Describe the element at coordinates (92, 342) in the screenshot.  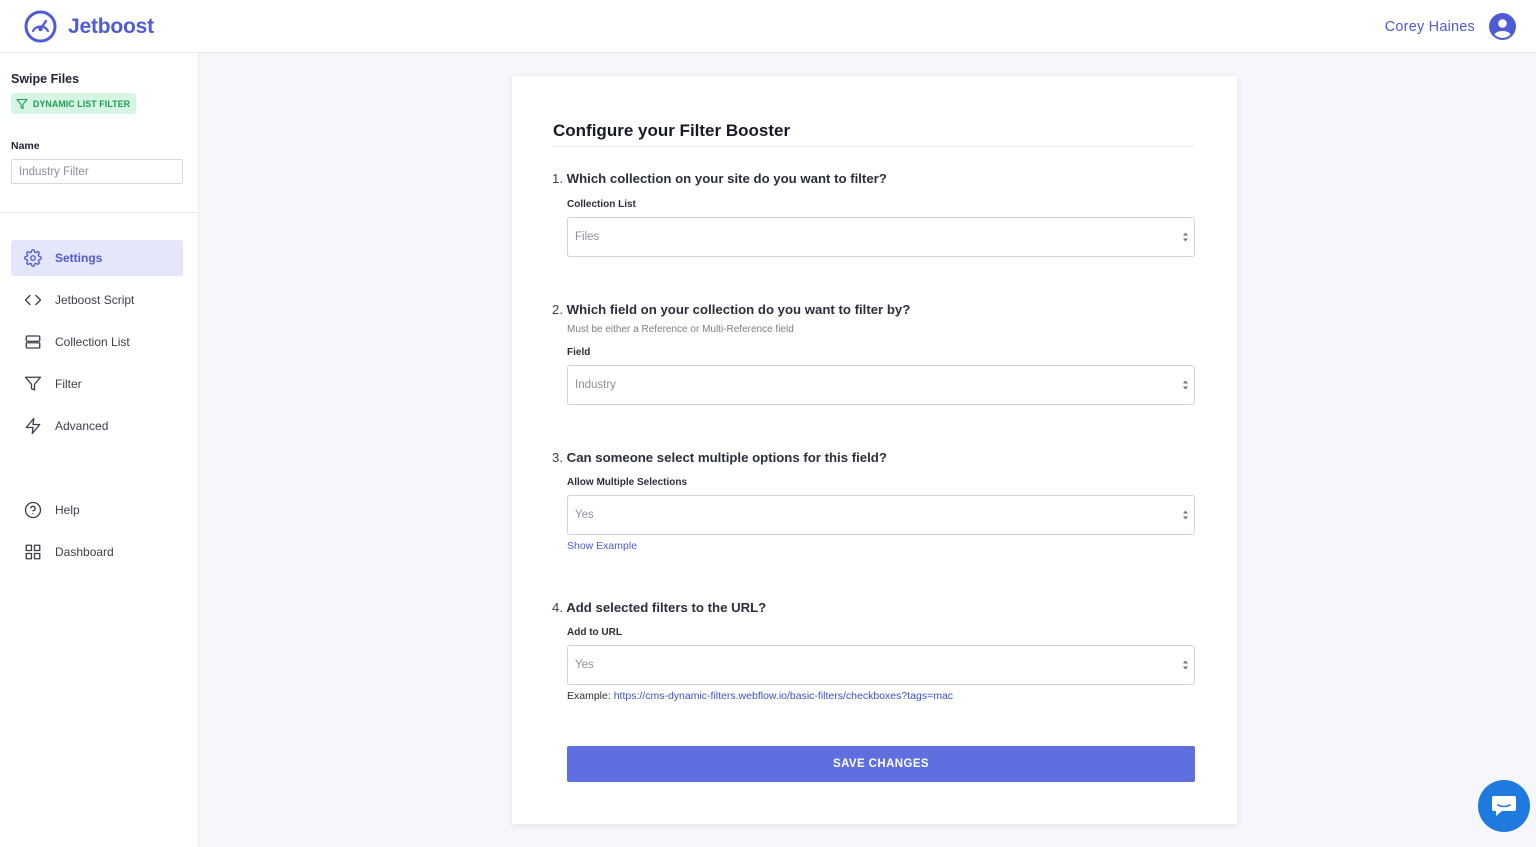
I see `sidebar-item-label: Collection List` at that location.